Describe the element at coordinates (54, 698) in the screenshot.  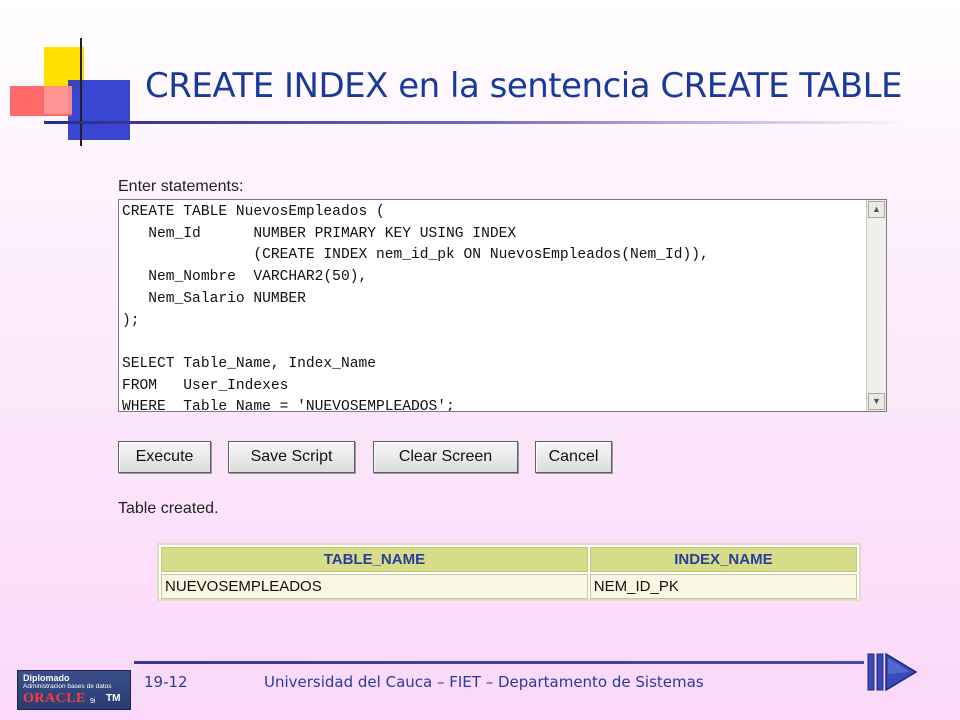
I see `badge-brand: ORACLE` at that location.